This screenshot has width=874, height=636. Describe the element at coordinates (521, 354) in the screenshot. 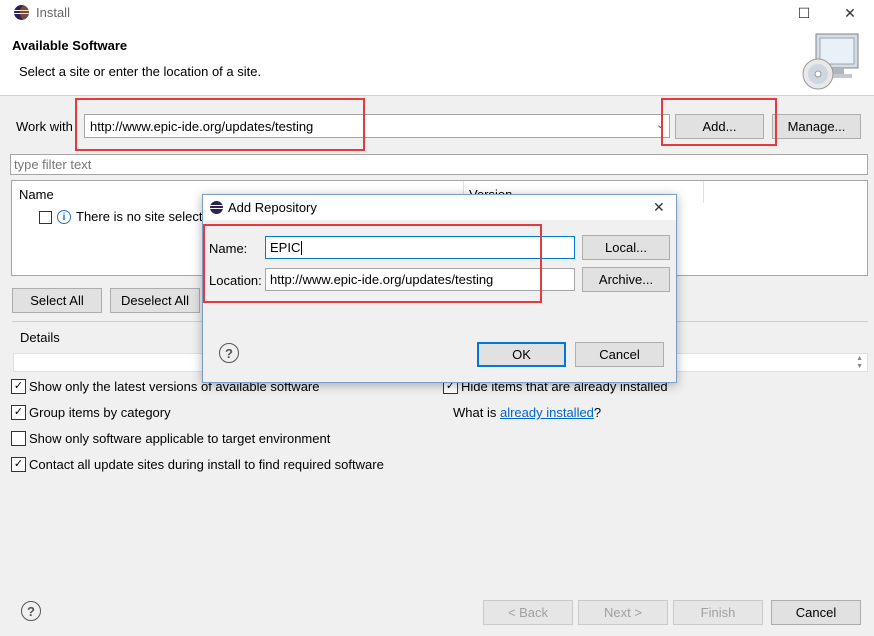

I see `ok-button: OK` at that location.